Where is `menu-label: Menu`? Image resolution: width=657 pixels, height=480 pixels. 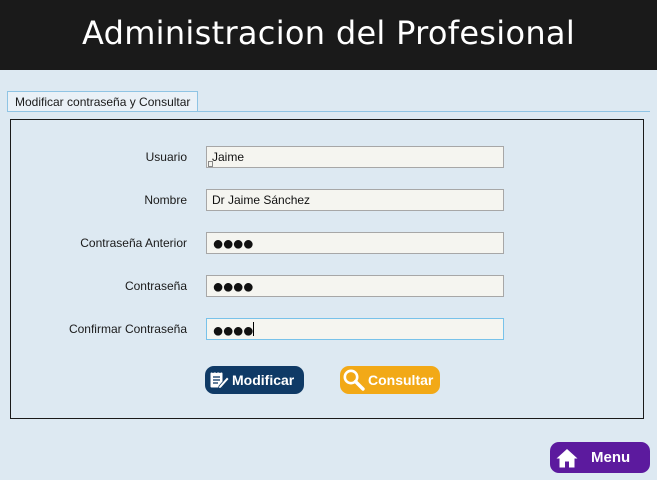 menu-label: Menu is located at coordinates (611, 457).